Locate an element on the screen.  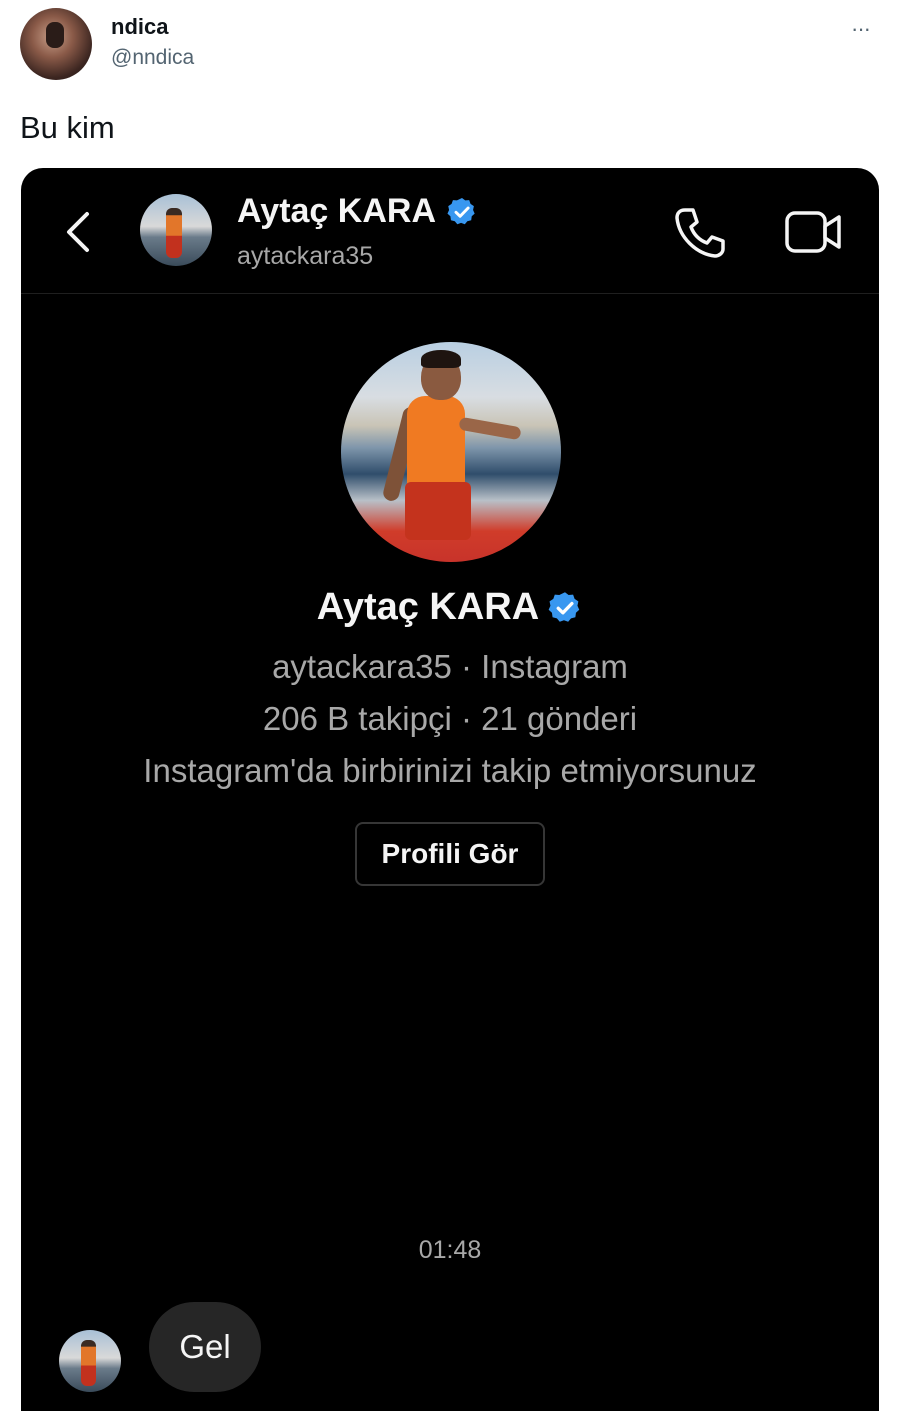
header-name: Aytaç KARA is located at coordinates (357, 211).